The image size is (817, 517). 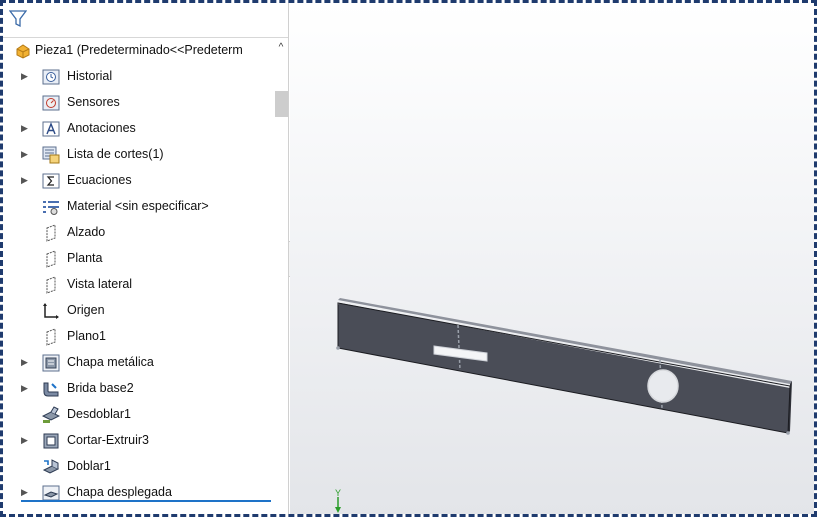 What do you see at coordinates (18, 19) in the screenshot?
I see `filter-icon` at bounding box center [18, 19].